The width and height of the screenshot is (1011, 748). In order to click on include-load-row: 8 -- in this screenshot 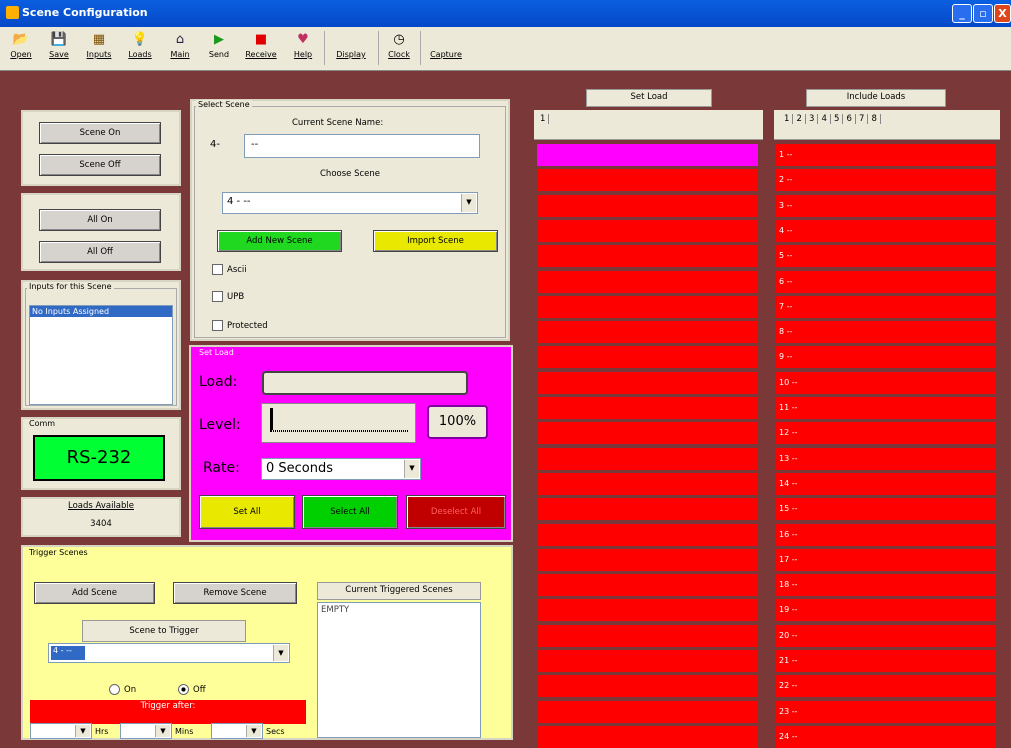, I will do `click(886, 332)`.